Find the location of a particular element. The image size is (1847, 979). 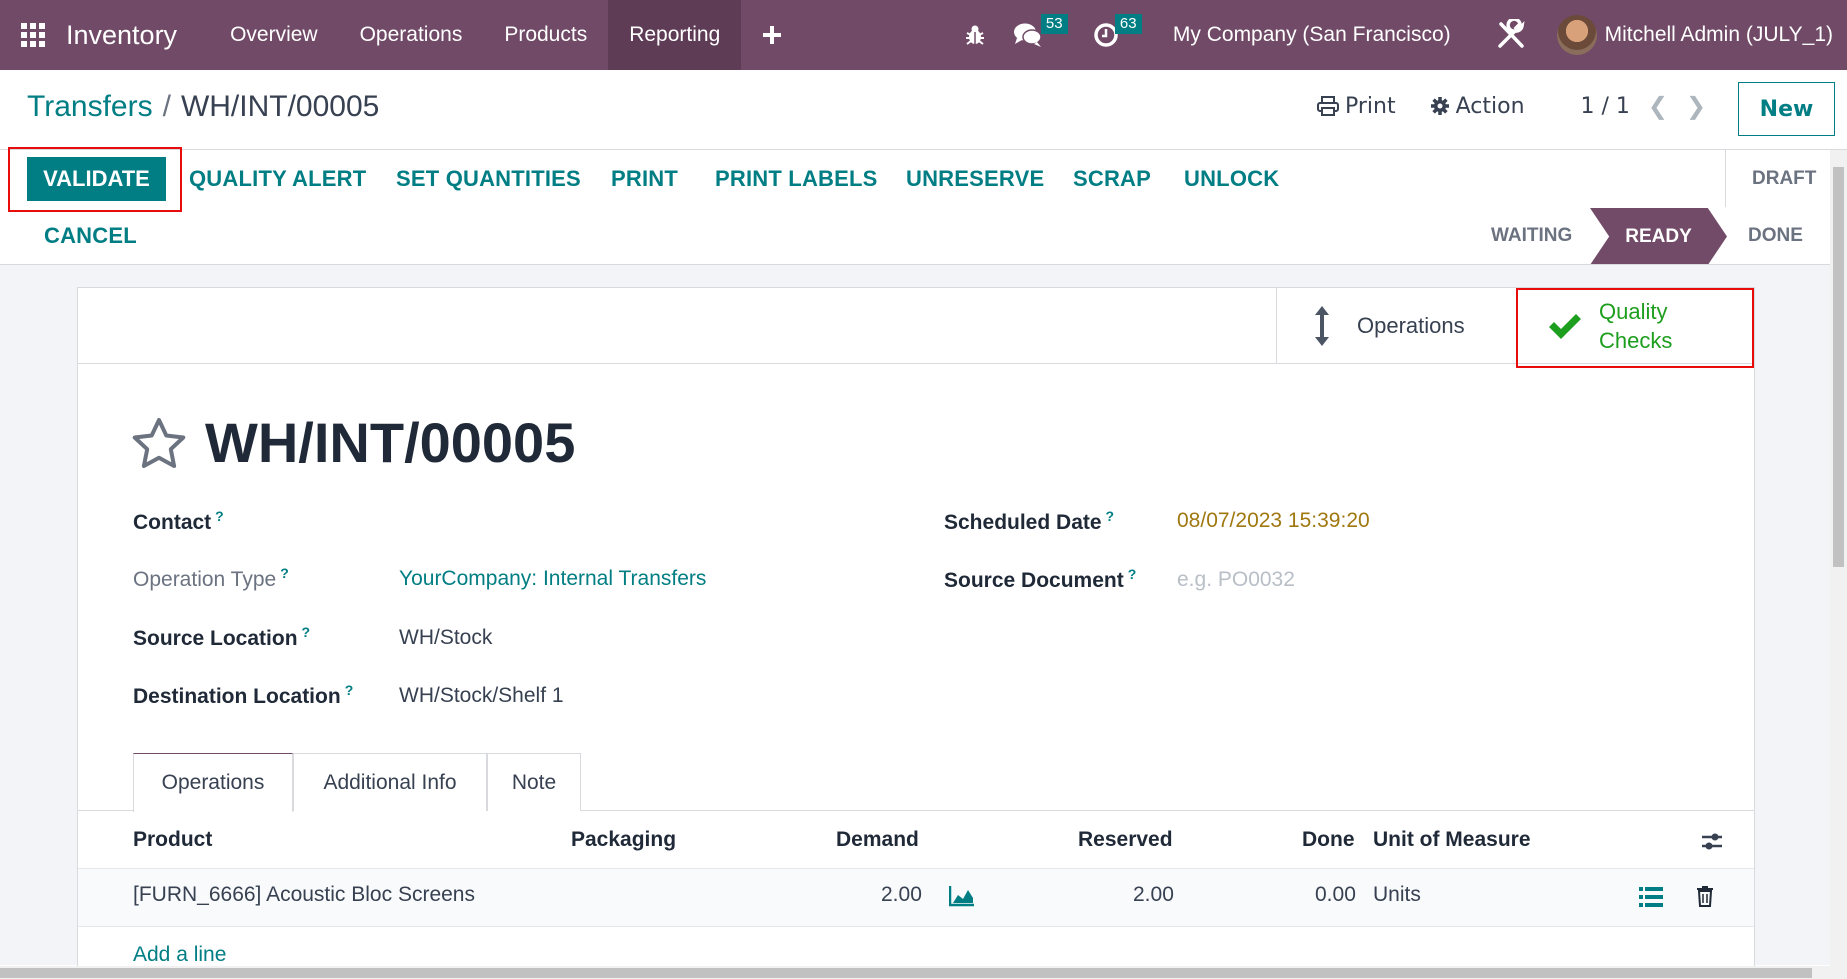

contact-label: Contact? is located at coordinates (178, 521).